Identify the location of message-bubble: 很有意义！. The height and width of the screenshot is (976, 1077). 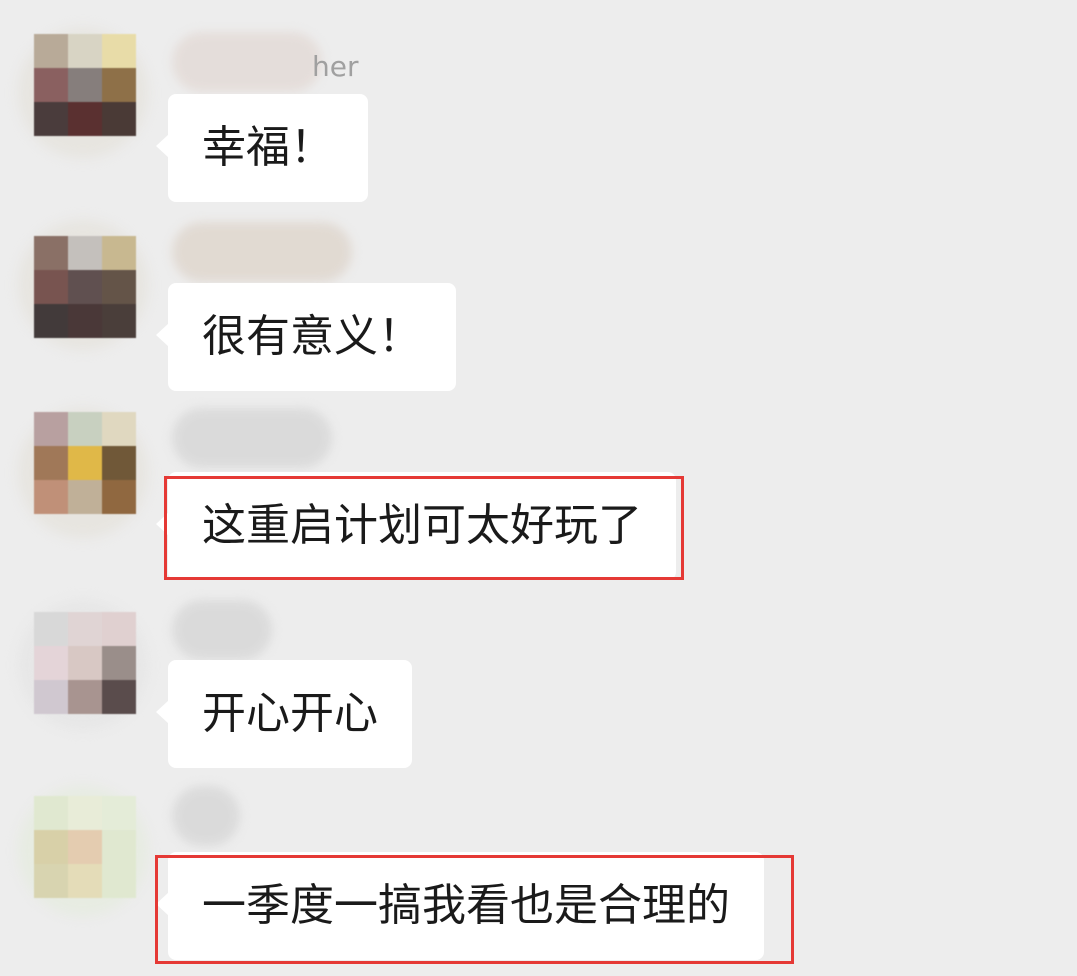
(306, 337).